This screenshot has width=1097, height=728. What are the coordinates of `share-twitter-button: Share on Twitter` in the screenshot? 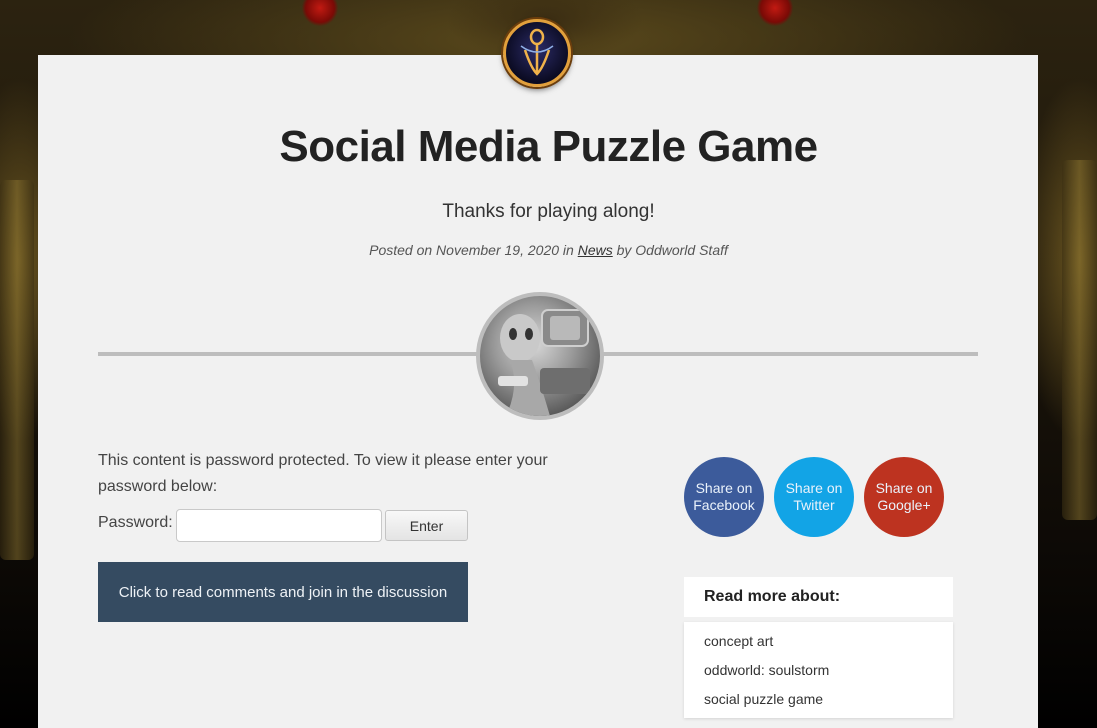 It's located at (814, 497).